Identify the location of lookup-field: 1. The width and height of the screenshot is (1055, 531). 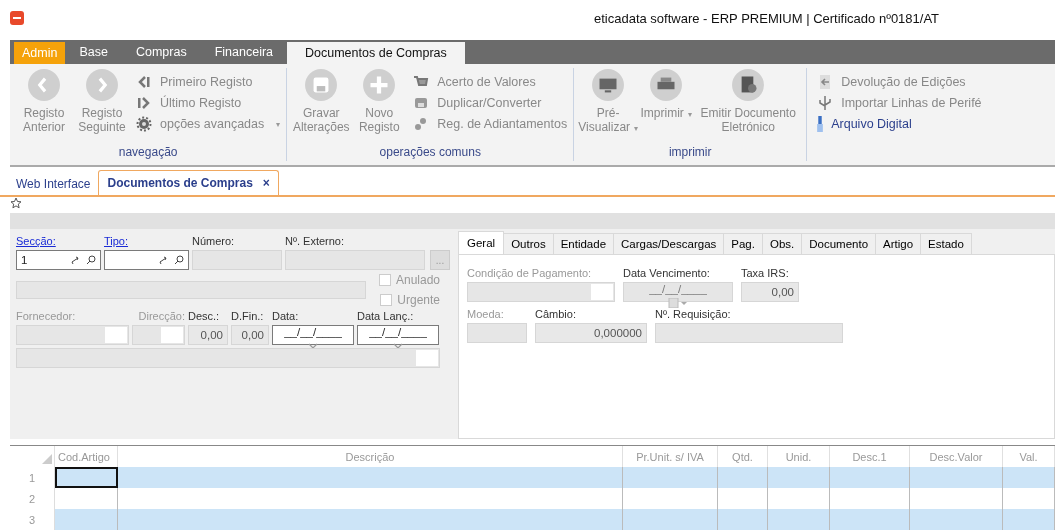
(58, 260).